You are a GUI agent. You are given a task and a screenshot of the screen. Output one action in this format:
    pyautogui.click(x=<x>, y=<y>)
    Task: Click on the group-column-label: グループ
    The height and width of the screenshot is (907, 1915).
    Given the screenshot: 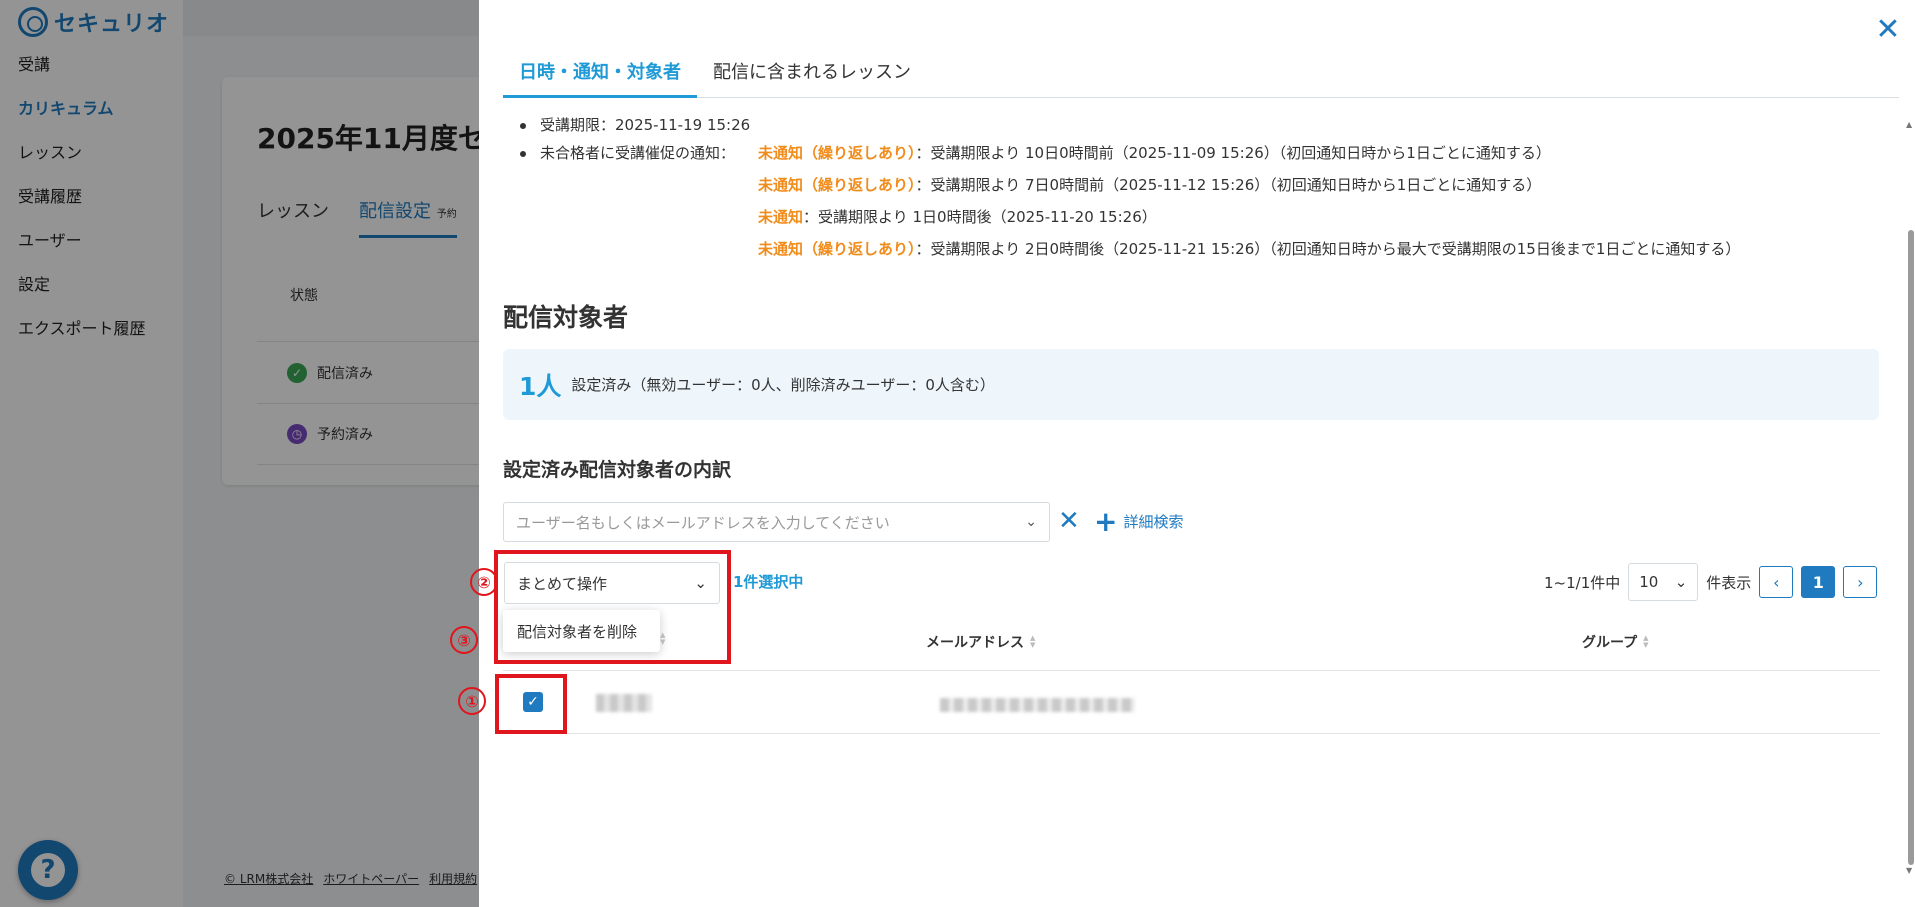 What is the action you would take?
    pyautogui.click(x=1610, y=643)
    